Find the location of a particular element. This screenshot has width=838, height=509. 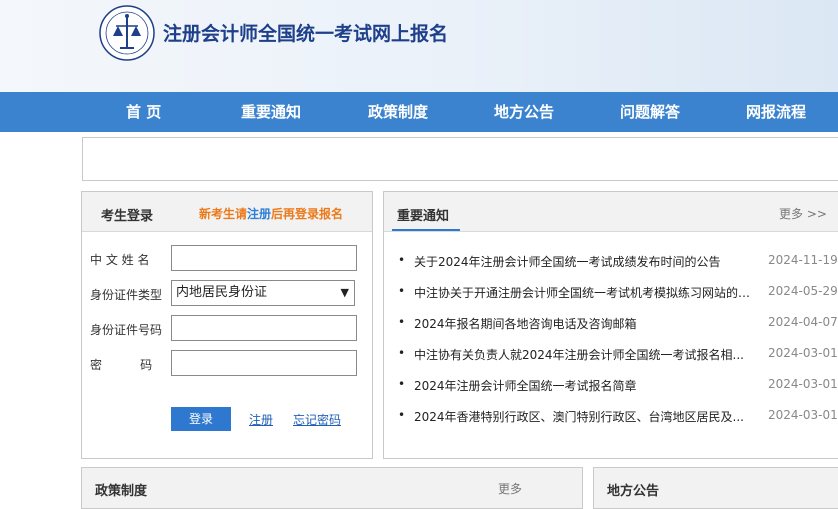

nav-item-local-announcements: 地方公告 is located at coordinates (524, 112).